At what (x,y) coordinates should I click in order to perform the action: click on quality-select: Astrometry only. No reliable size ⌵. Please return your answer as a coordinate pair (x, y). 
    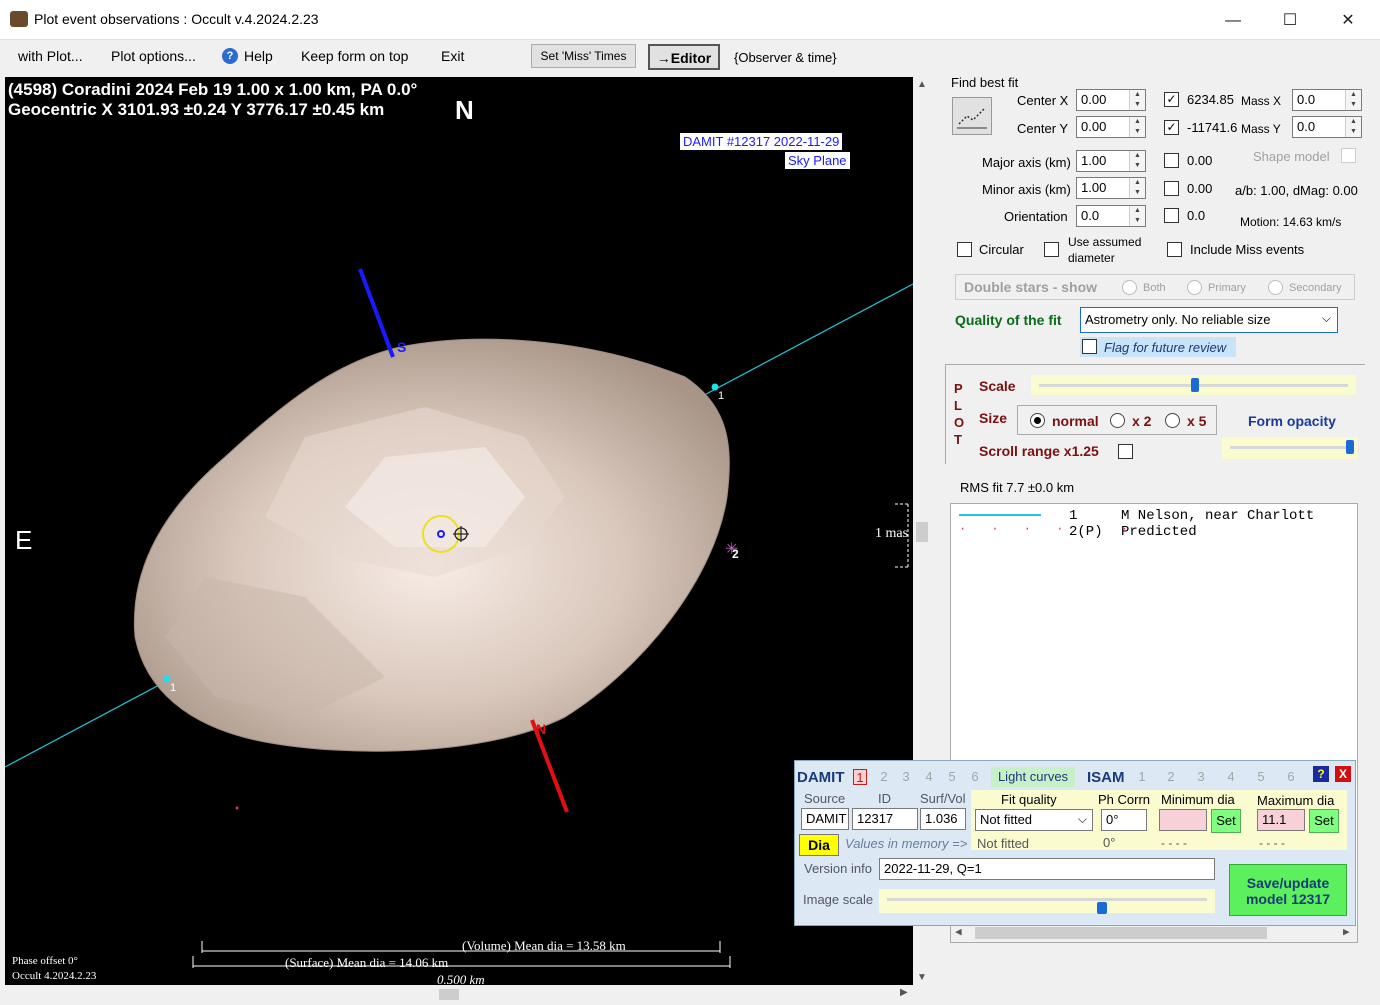
    Looking at the image, I should click on (1209, 320).